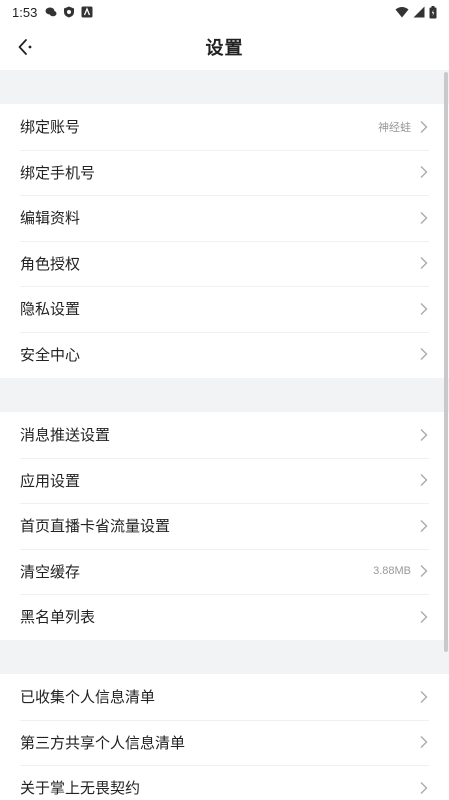  I want to click on settings-item-value: 3.88MB, so click(392, 571).